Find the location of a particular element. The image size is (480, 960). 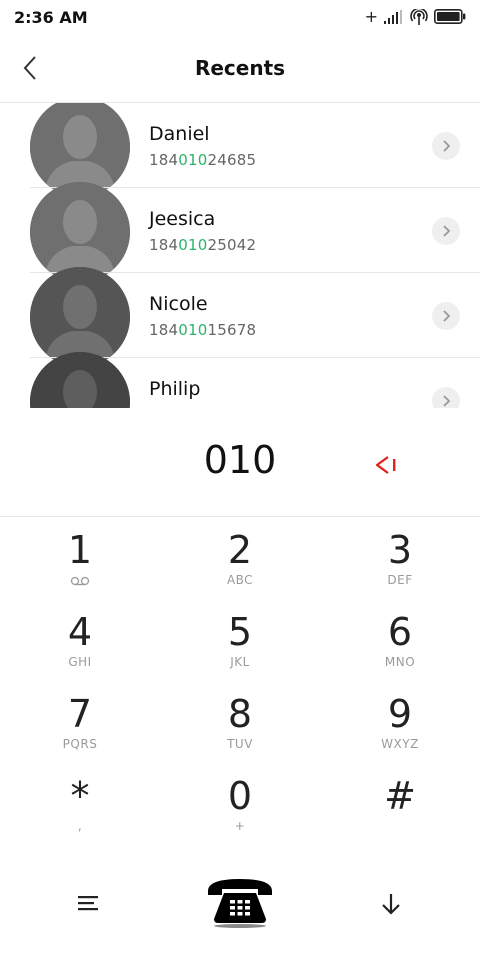

key-8: 8 TUV is located at coordinates (240, 722).